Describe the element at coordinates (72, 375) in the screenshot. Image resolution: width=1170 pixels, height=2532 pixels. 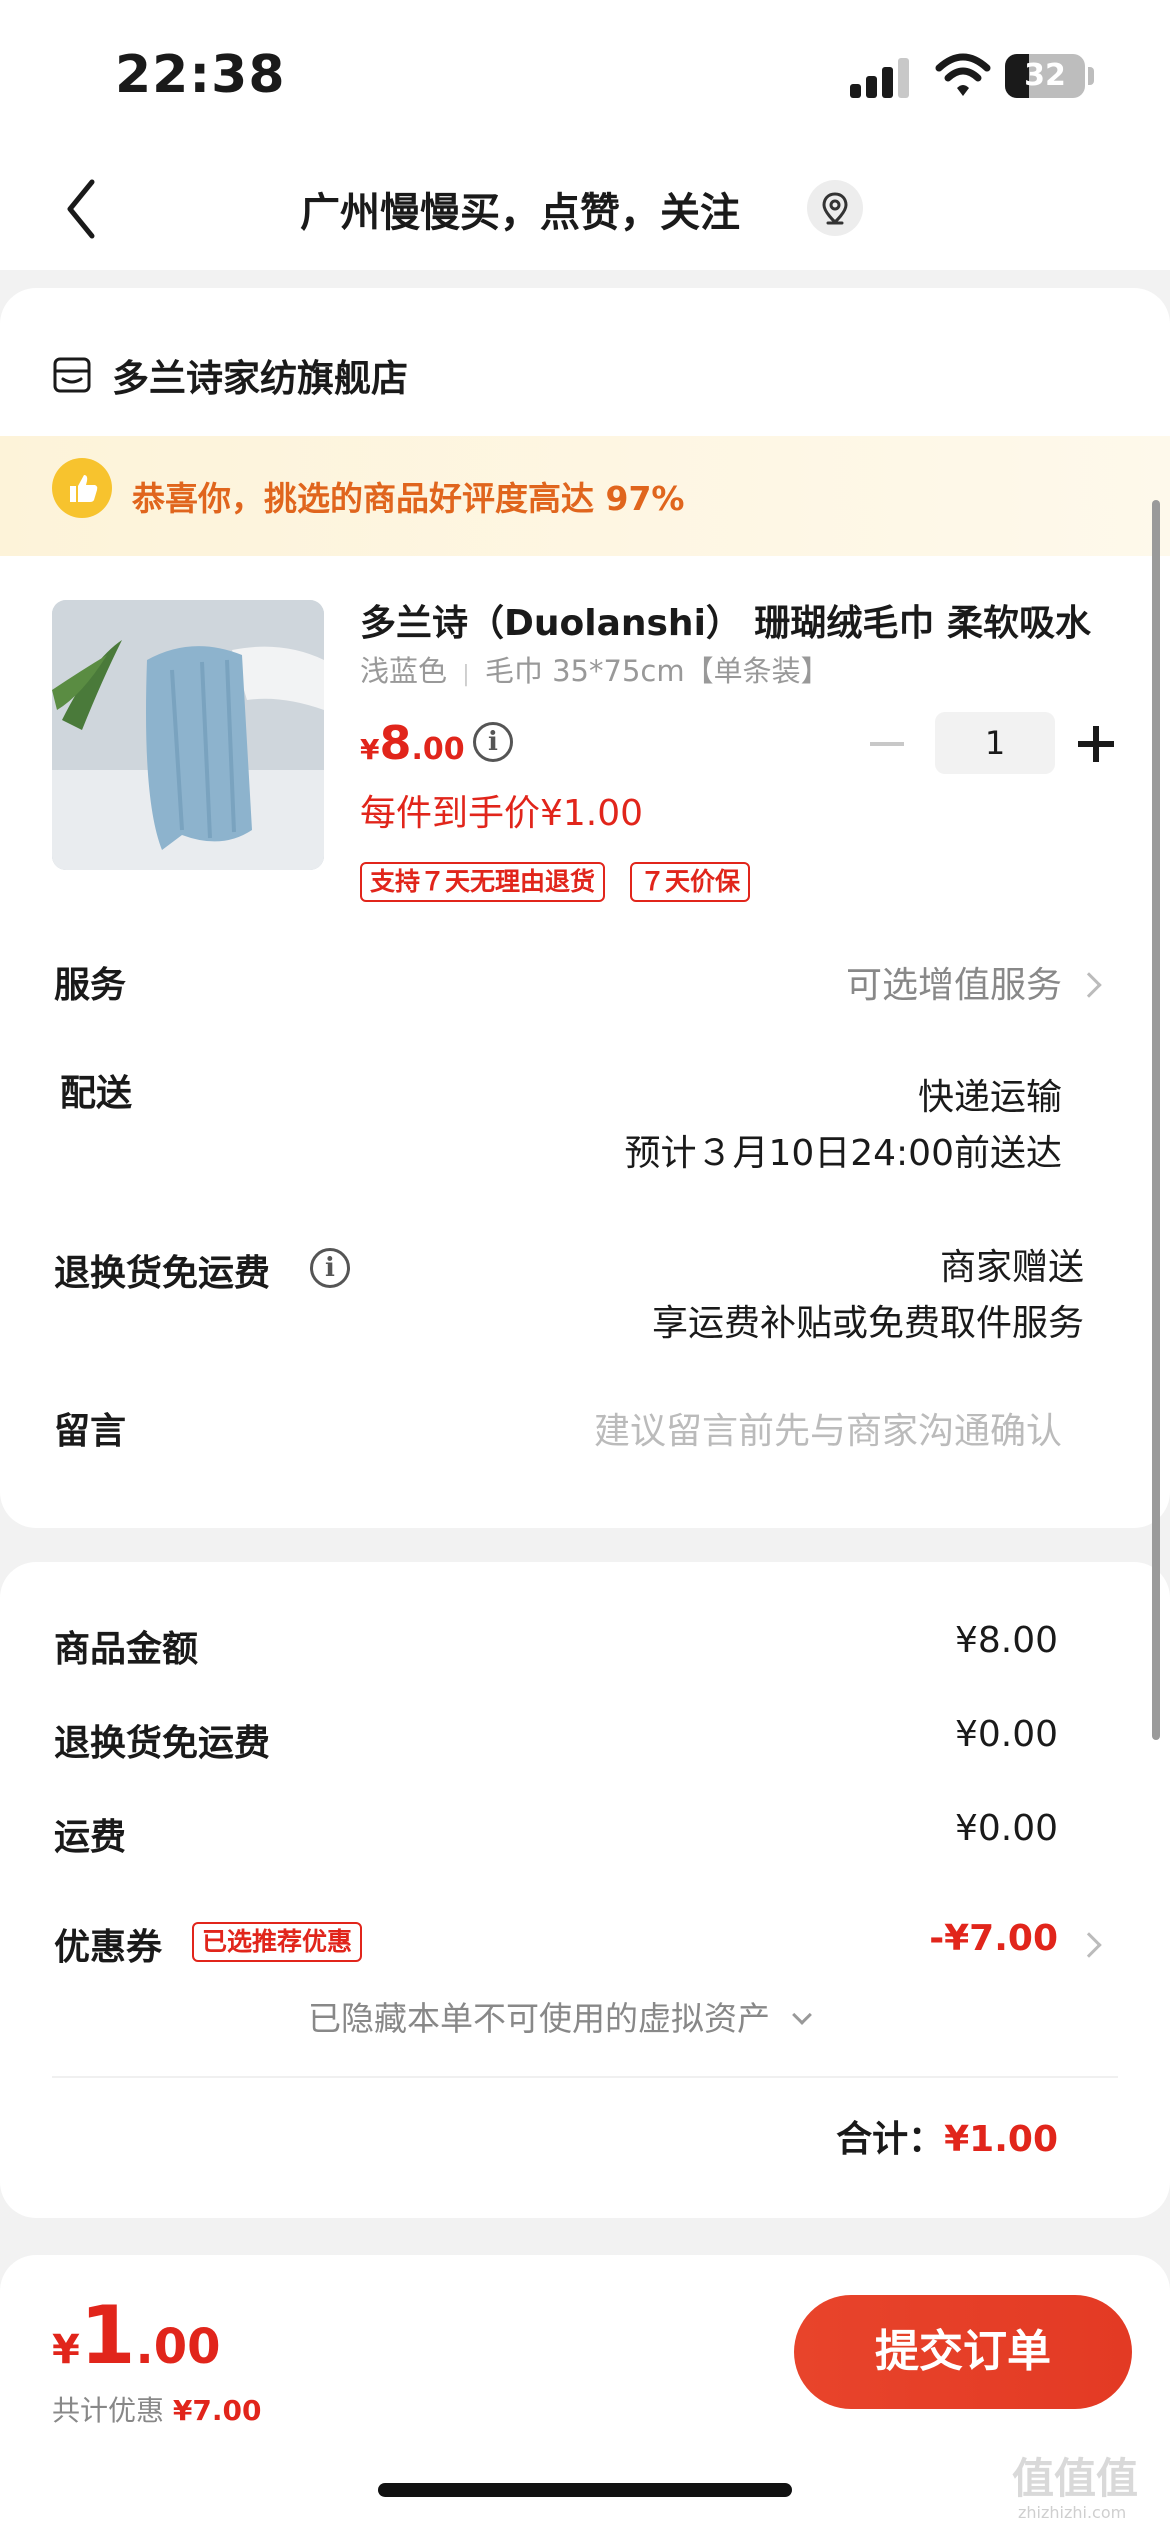
I see `shop-icon` at that location.